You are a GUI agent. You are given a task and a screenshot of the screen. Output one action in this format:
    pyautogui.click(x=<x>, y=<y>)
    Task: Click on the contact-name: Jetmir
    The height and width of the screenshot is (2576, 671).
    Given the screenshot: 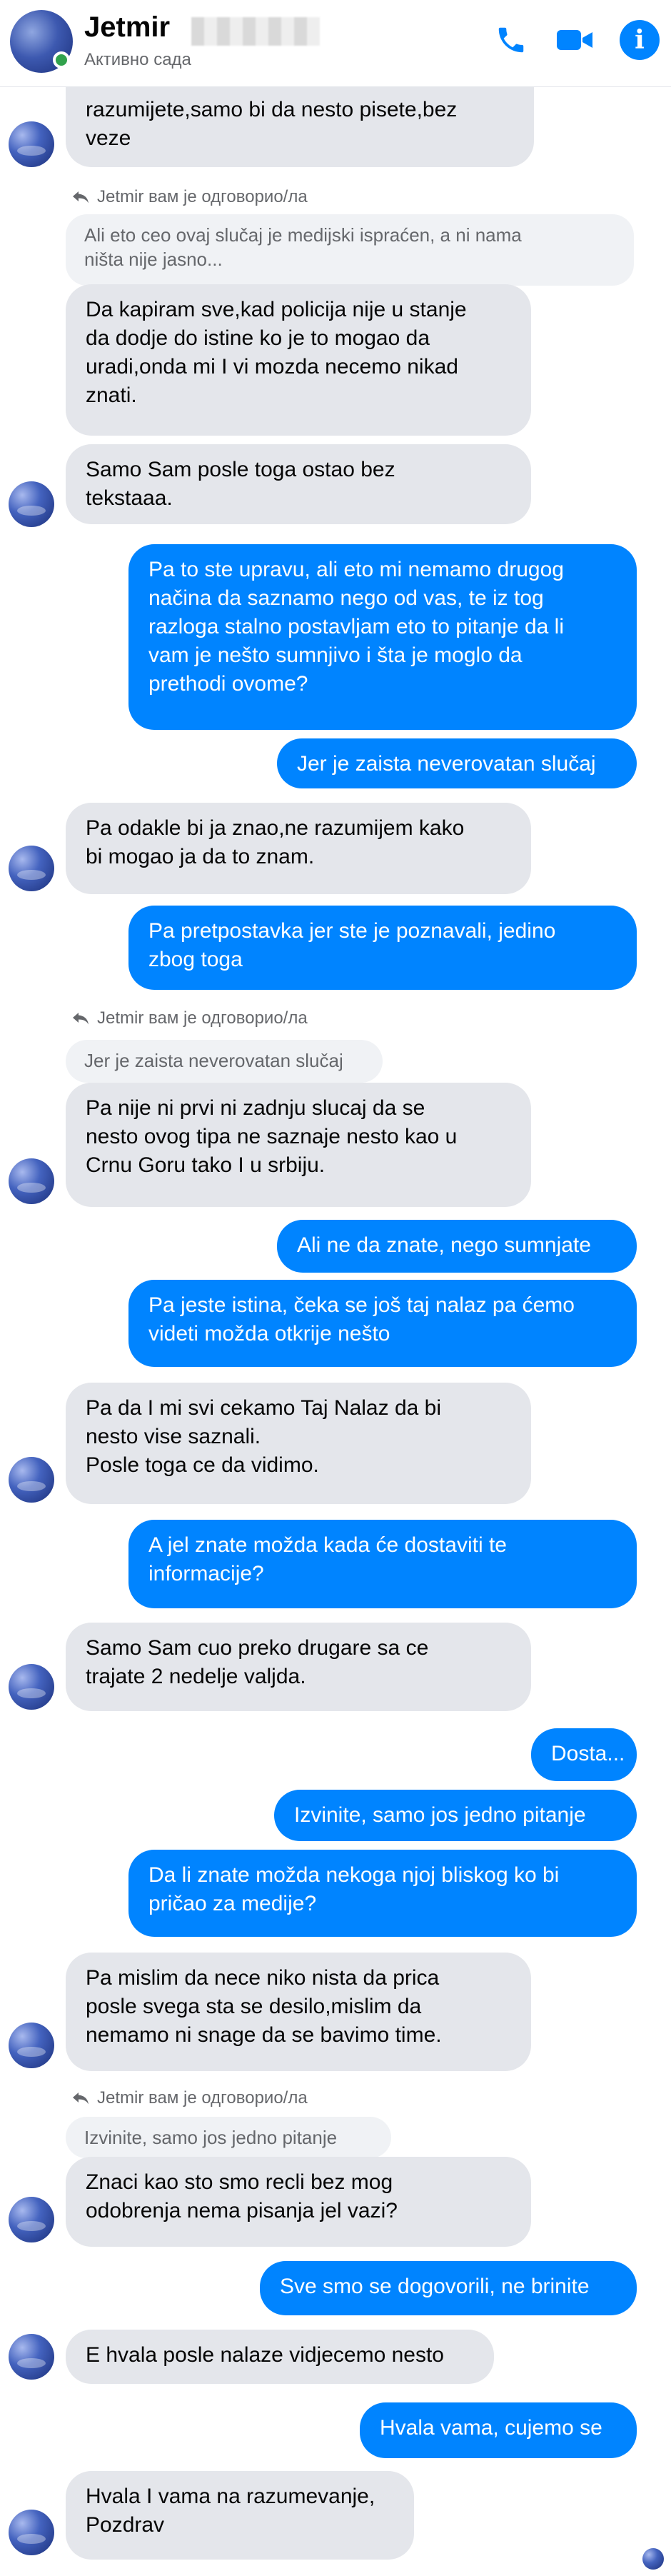 What is the action you would take?
    pyautogui.click(x=127, y=27)
    